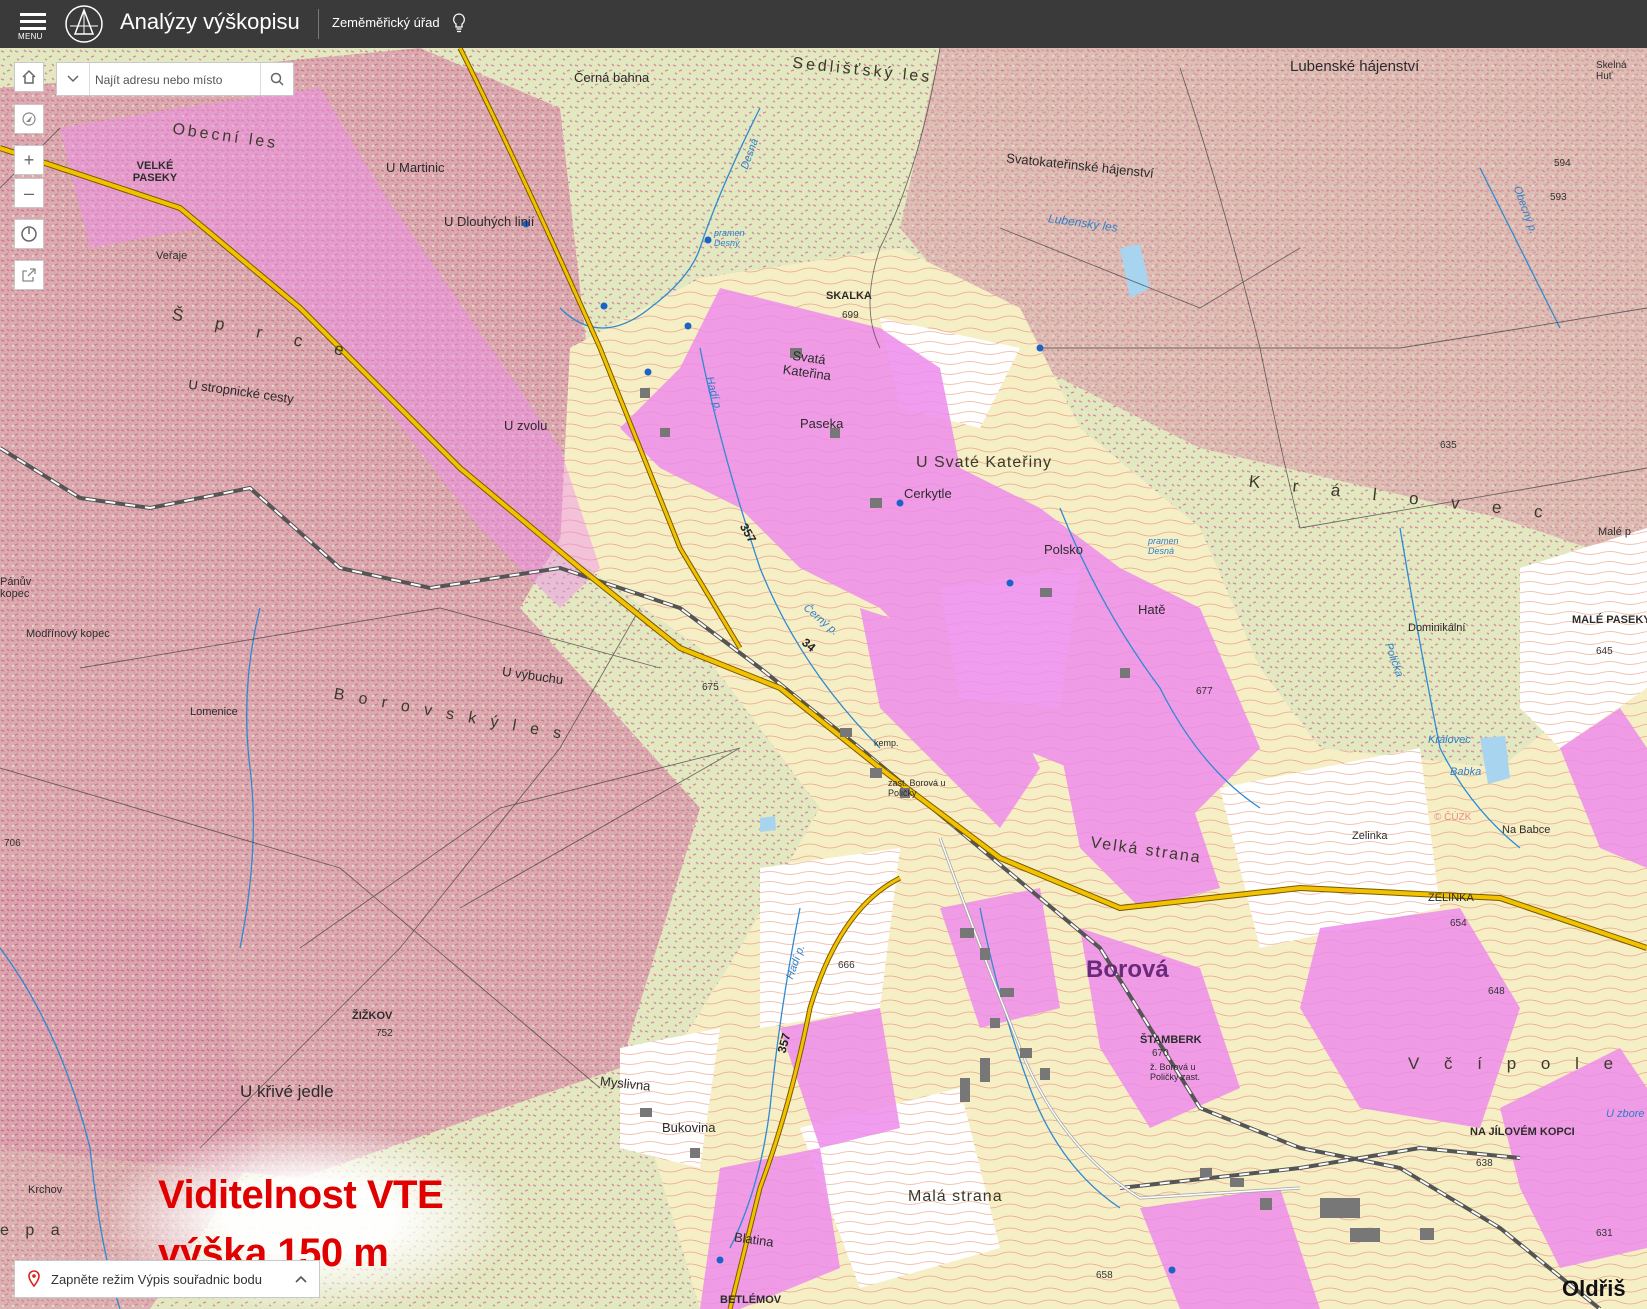 Image resolution: width=1647 pixels, height=1309 pixels. What do you see at coordinates (33, 1230) in the screenshot?
I see `label-e-pa: e p a` at bounding box center [33, 1230].